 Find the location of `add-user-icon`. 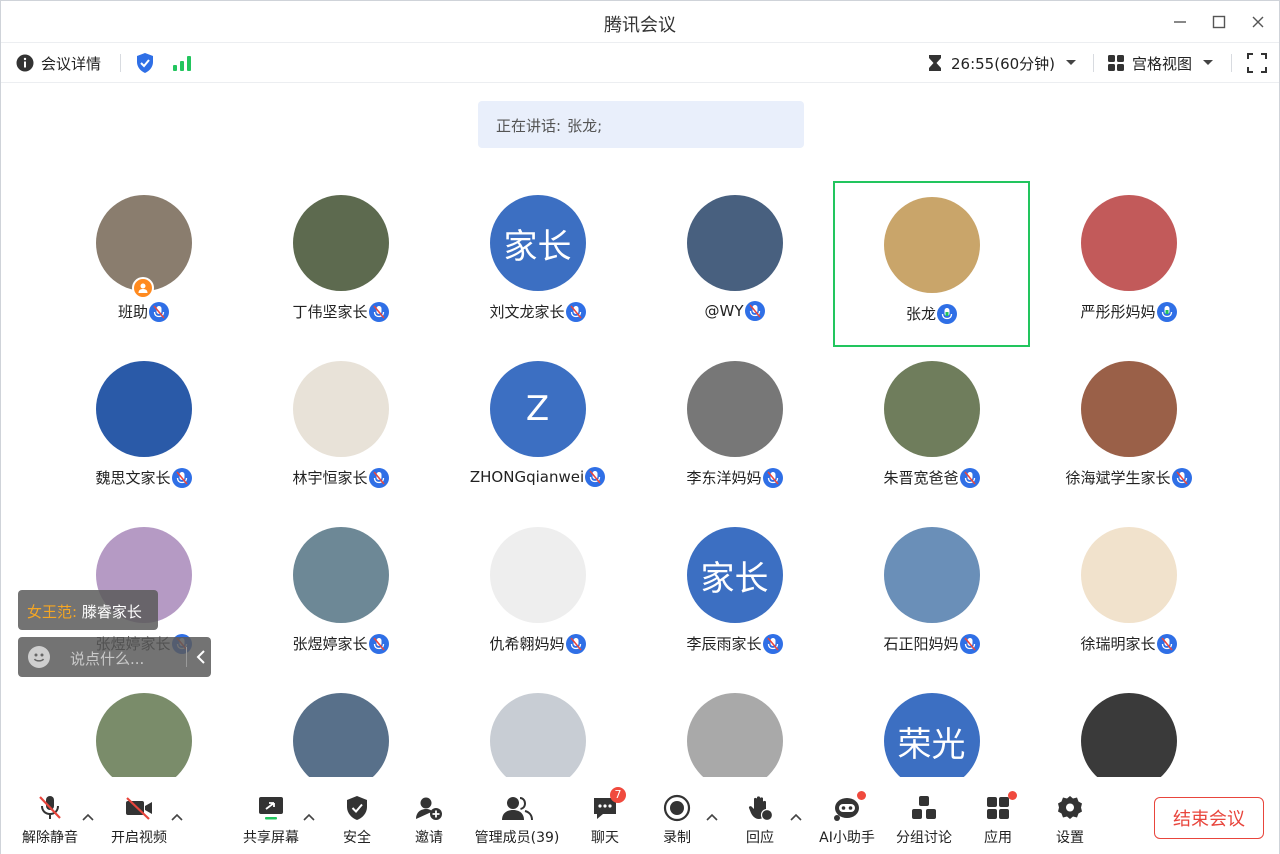

add-user-icon is located at coordinates (429, 808).